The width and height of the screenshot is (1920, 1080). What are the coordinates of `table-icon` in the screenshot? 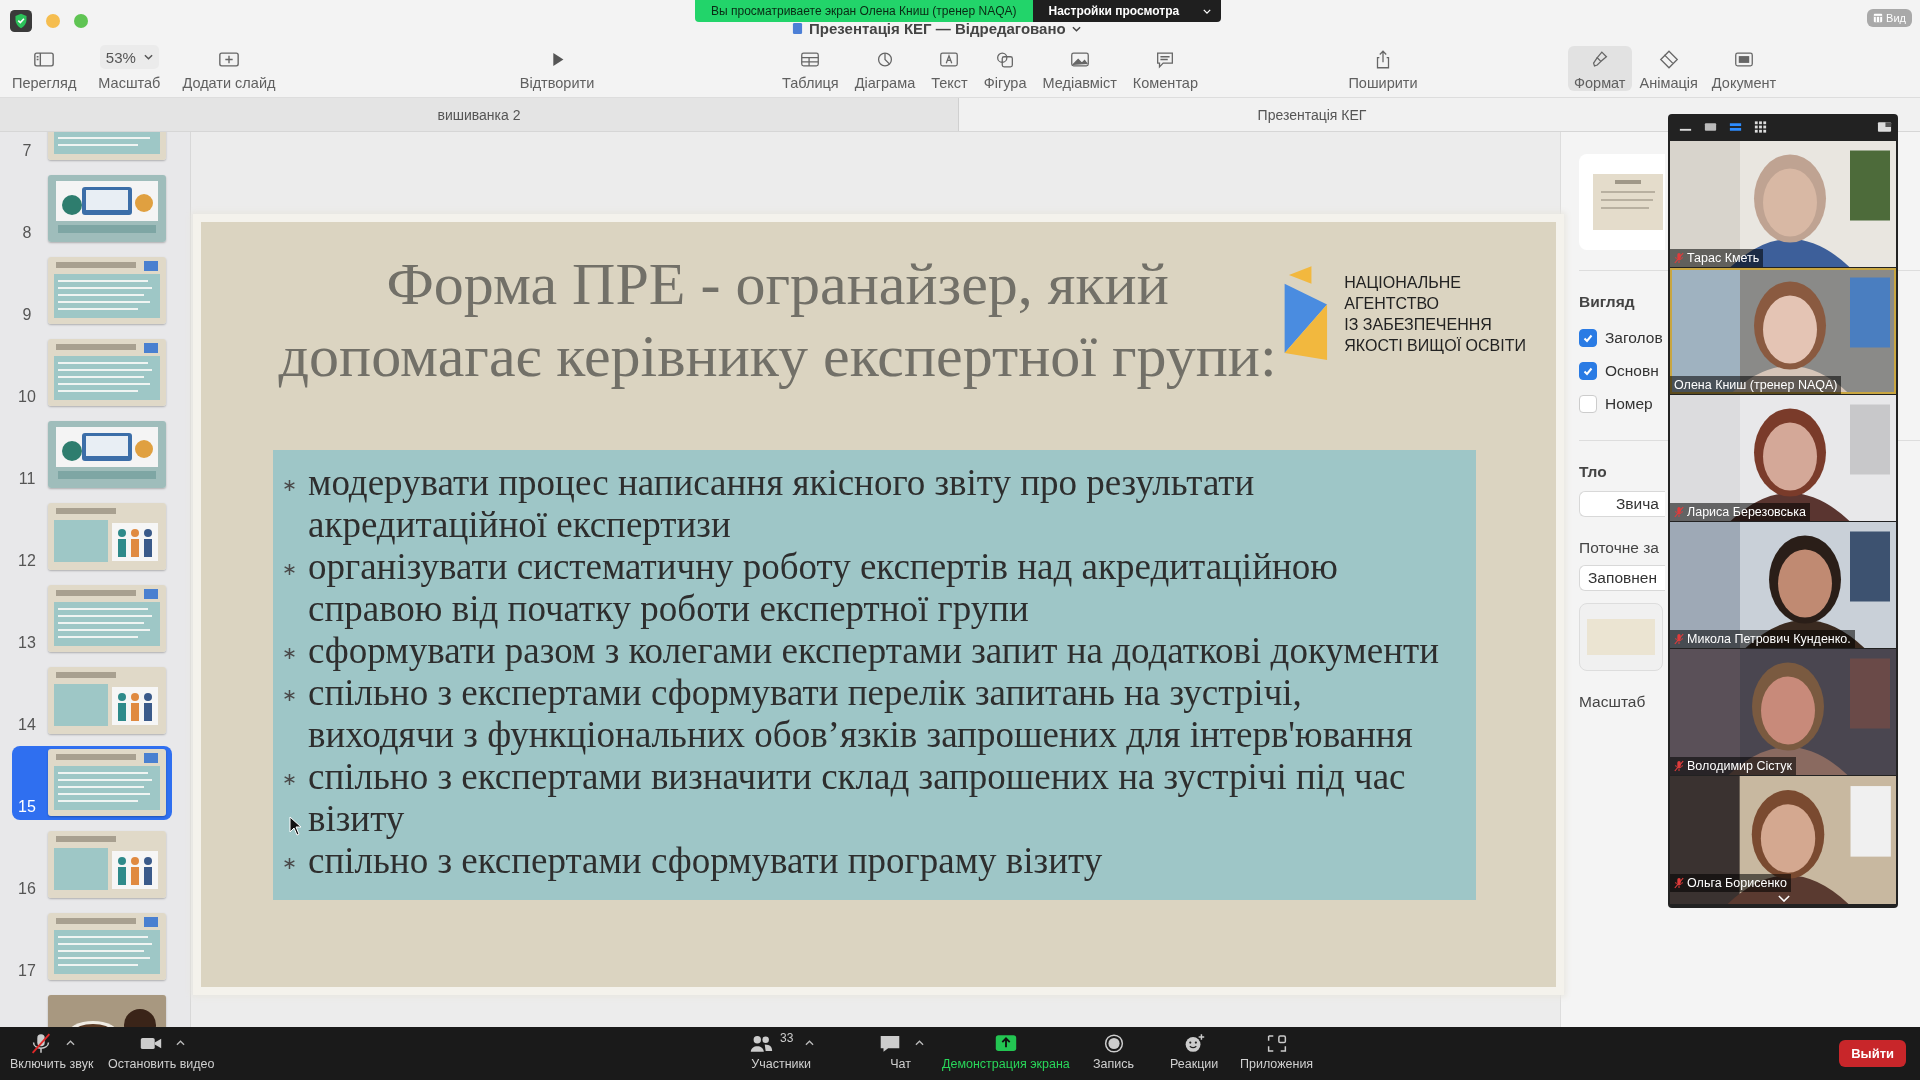 It's located at (810, 59).